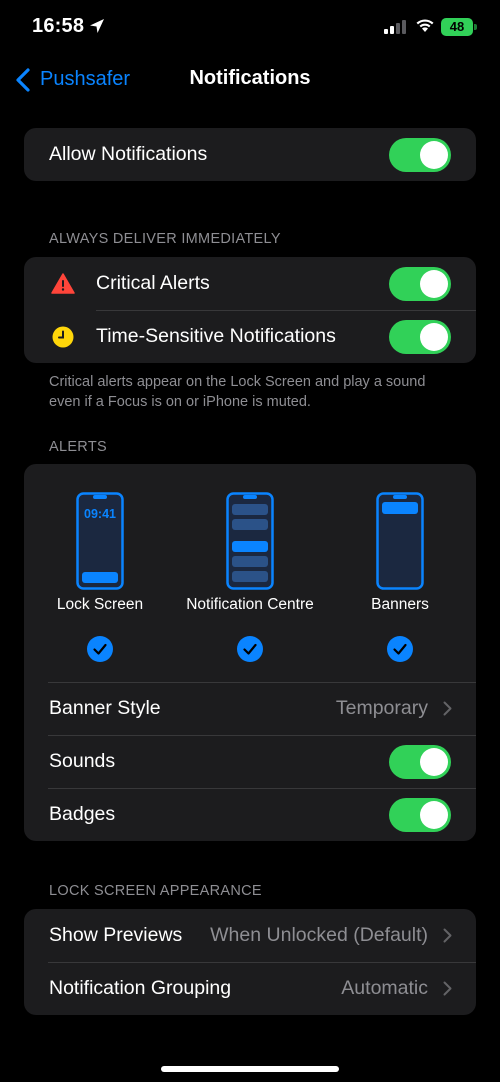 The height and width of the screenshot is (1082, 500). I want to click on allow-notifications-row: Allow Notifications, so click(250, 154).